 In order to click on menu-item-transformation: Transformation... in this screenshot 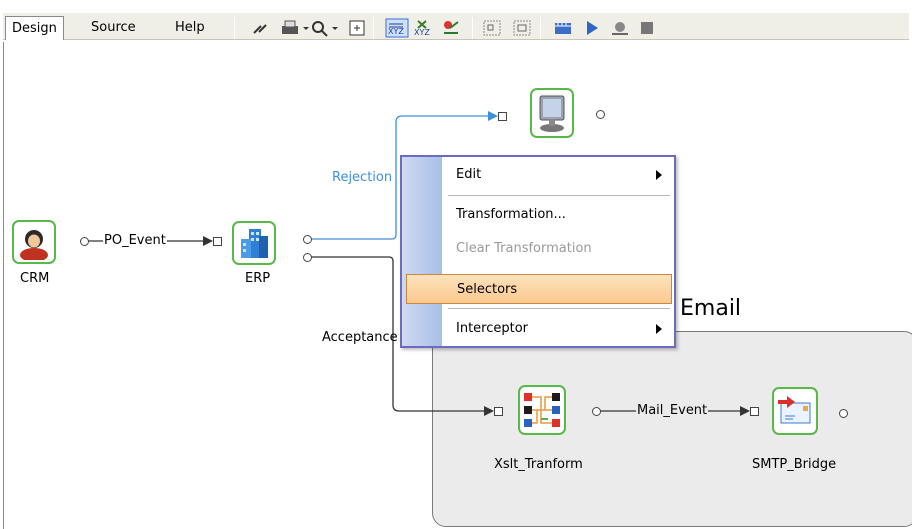, I will do `click(558, 215)`.